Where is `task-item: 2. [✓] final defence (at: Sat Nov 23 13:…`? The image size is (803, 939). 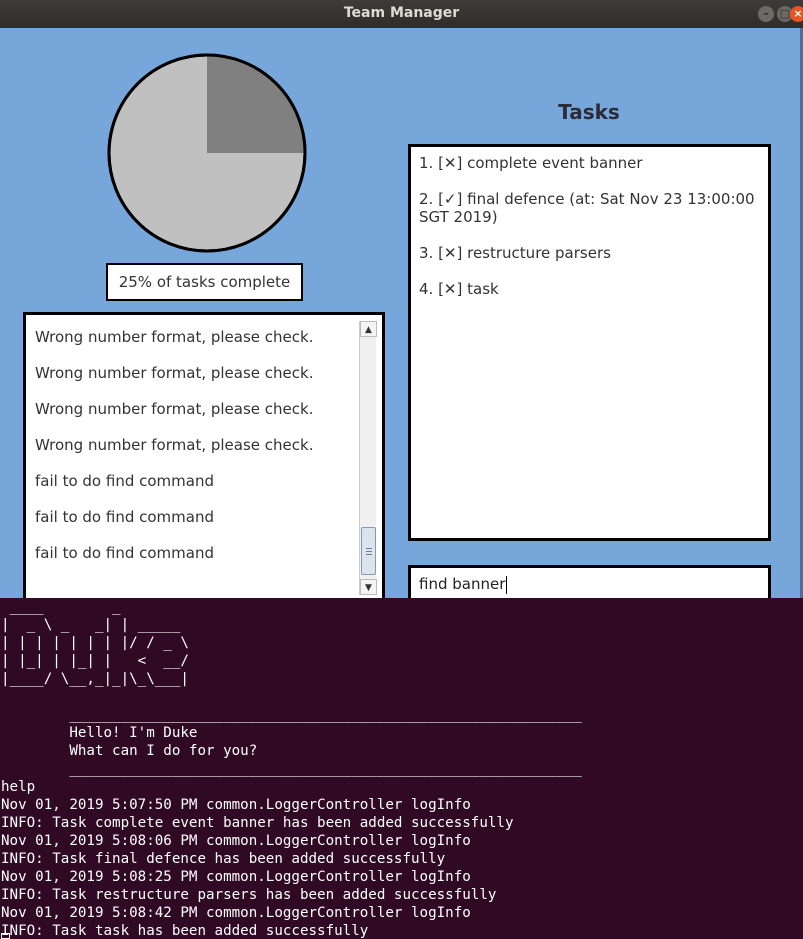
task-item: 2. [✓] final defence (at: Sat Nov 23 13:… is located at coordinates (591, 208).